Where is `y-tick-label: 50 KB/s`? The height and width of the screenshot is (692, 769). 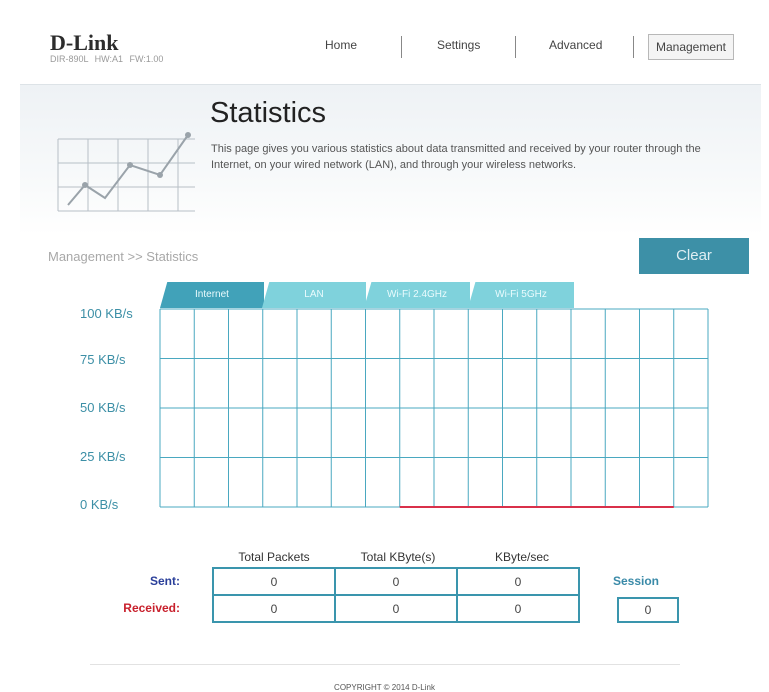 y-tick-label: 50 KB/s is located at coordinates (103, 407).